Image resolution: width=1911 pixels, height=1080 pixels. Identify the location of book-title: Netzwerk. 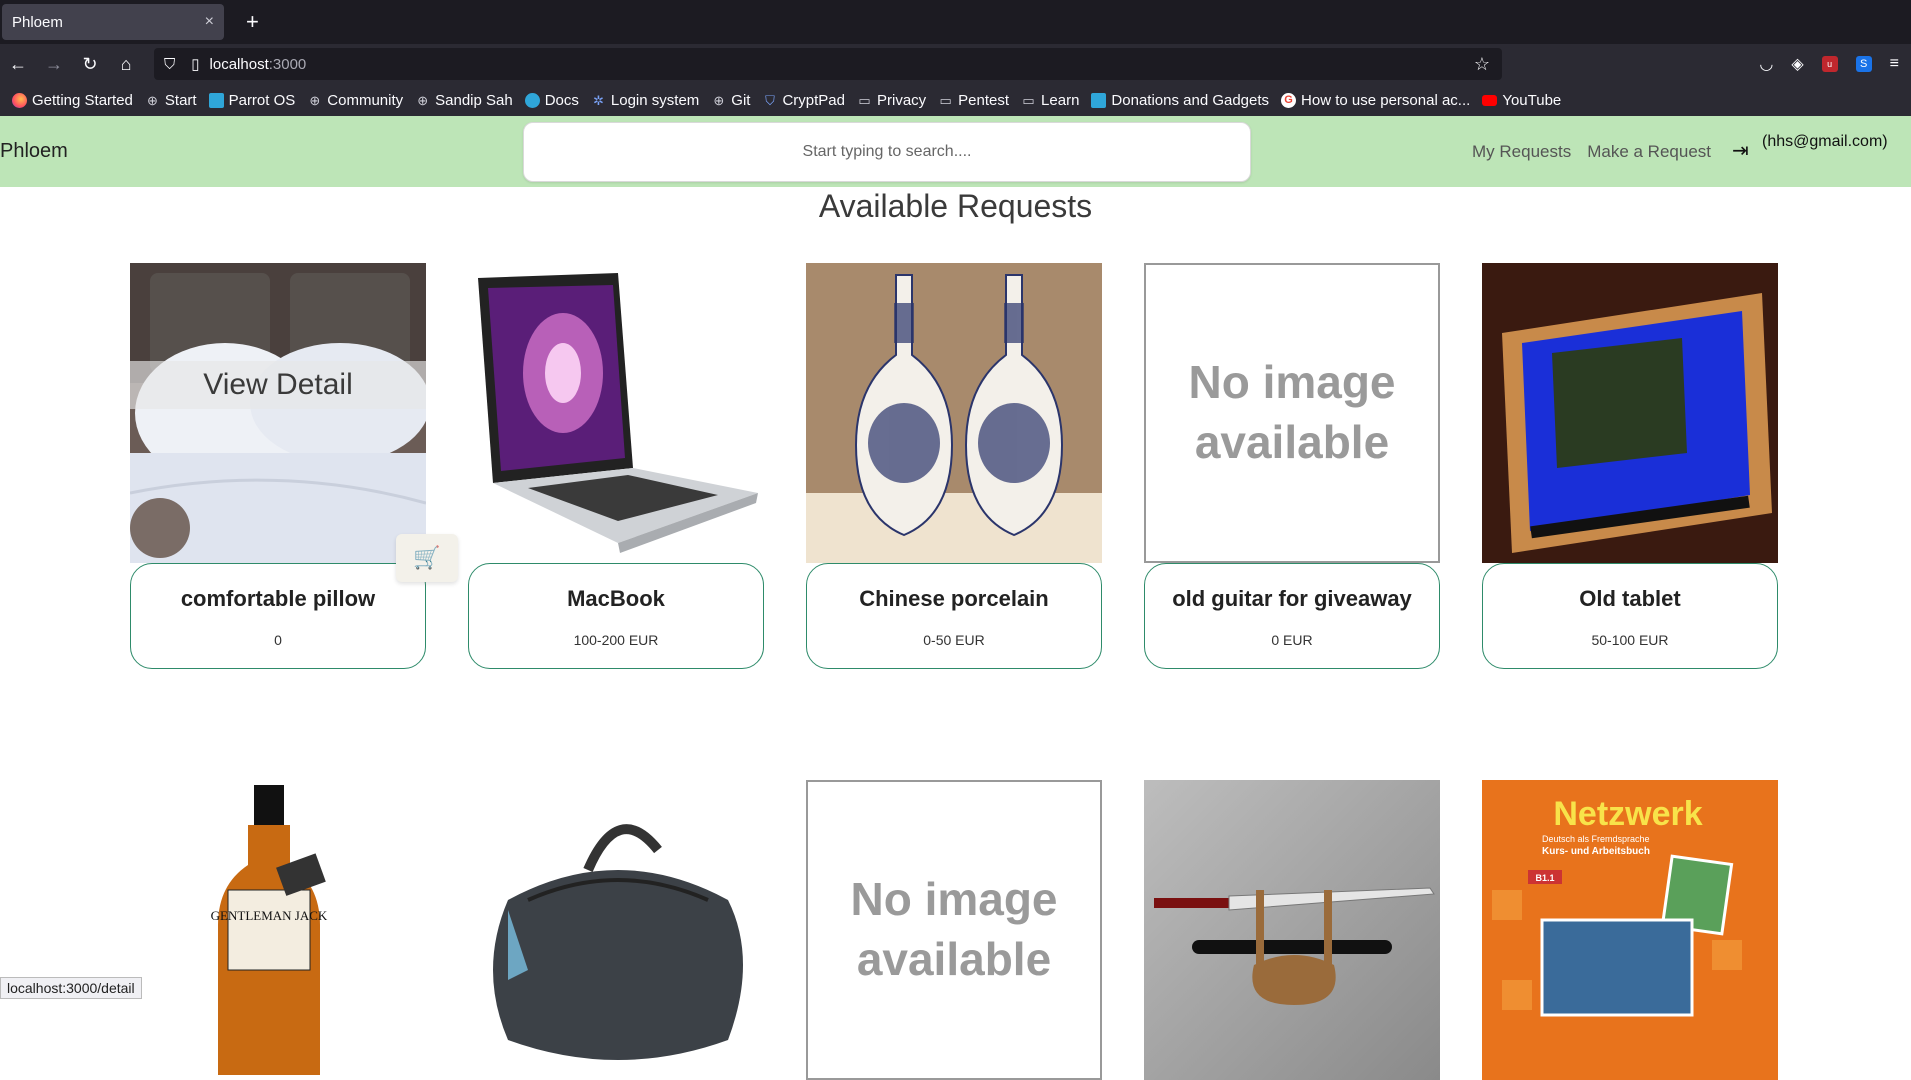
(1627, 814).